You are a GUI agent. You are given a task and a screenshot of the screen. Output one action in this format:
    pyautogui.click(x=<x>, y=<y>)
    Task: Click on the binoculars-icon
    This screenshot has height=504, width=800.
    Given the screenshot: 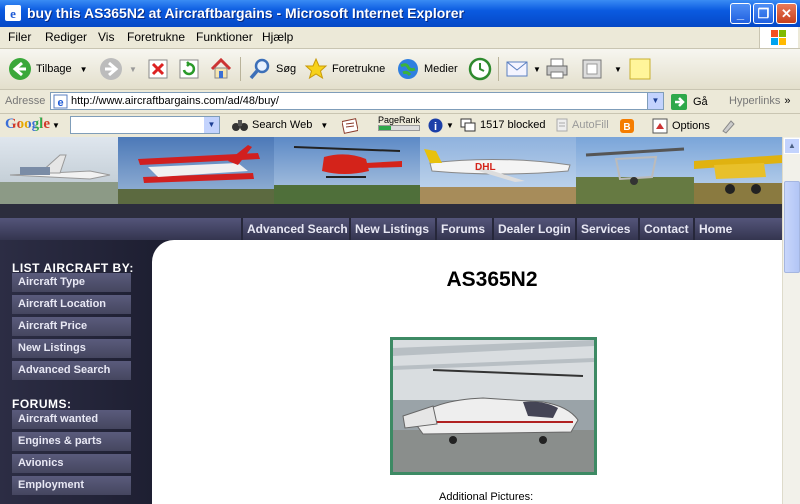 What is the action you would take?
    pyautogui.click(x=240, y=125)
    